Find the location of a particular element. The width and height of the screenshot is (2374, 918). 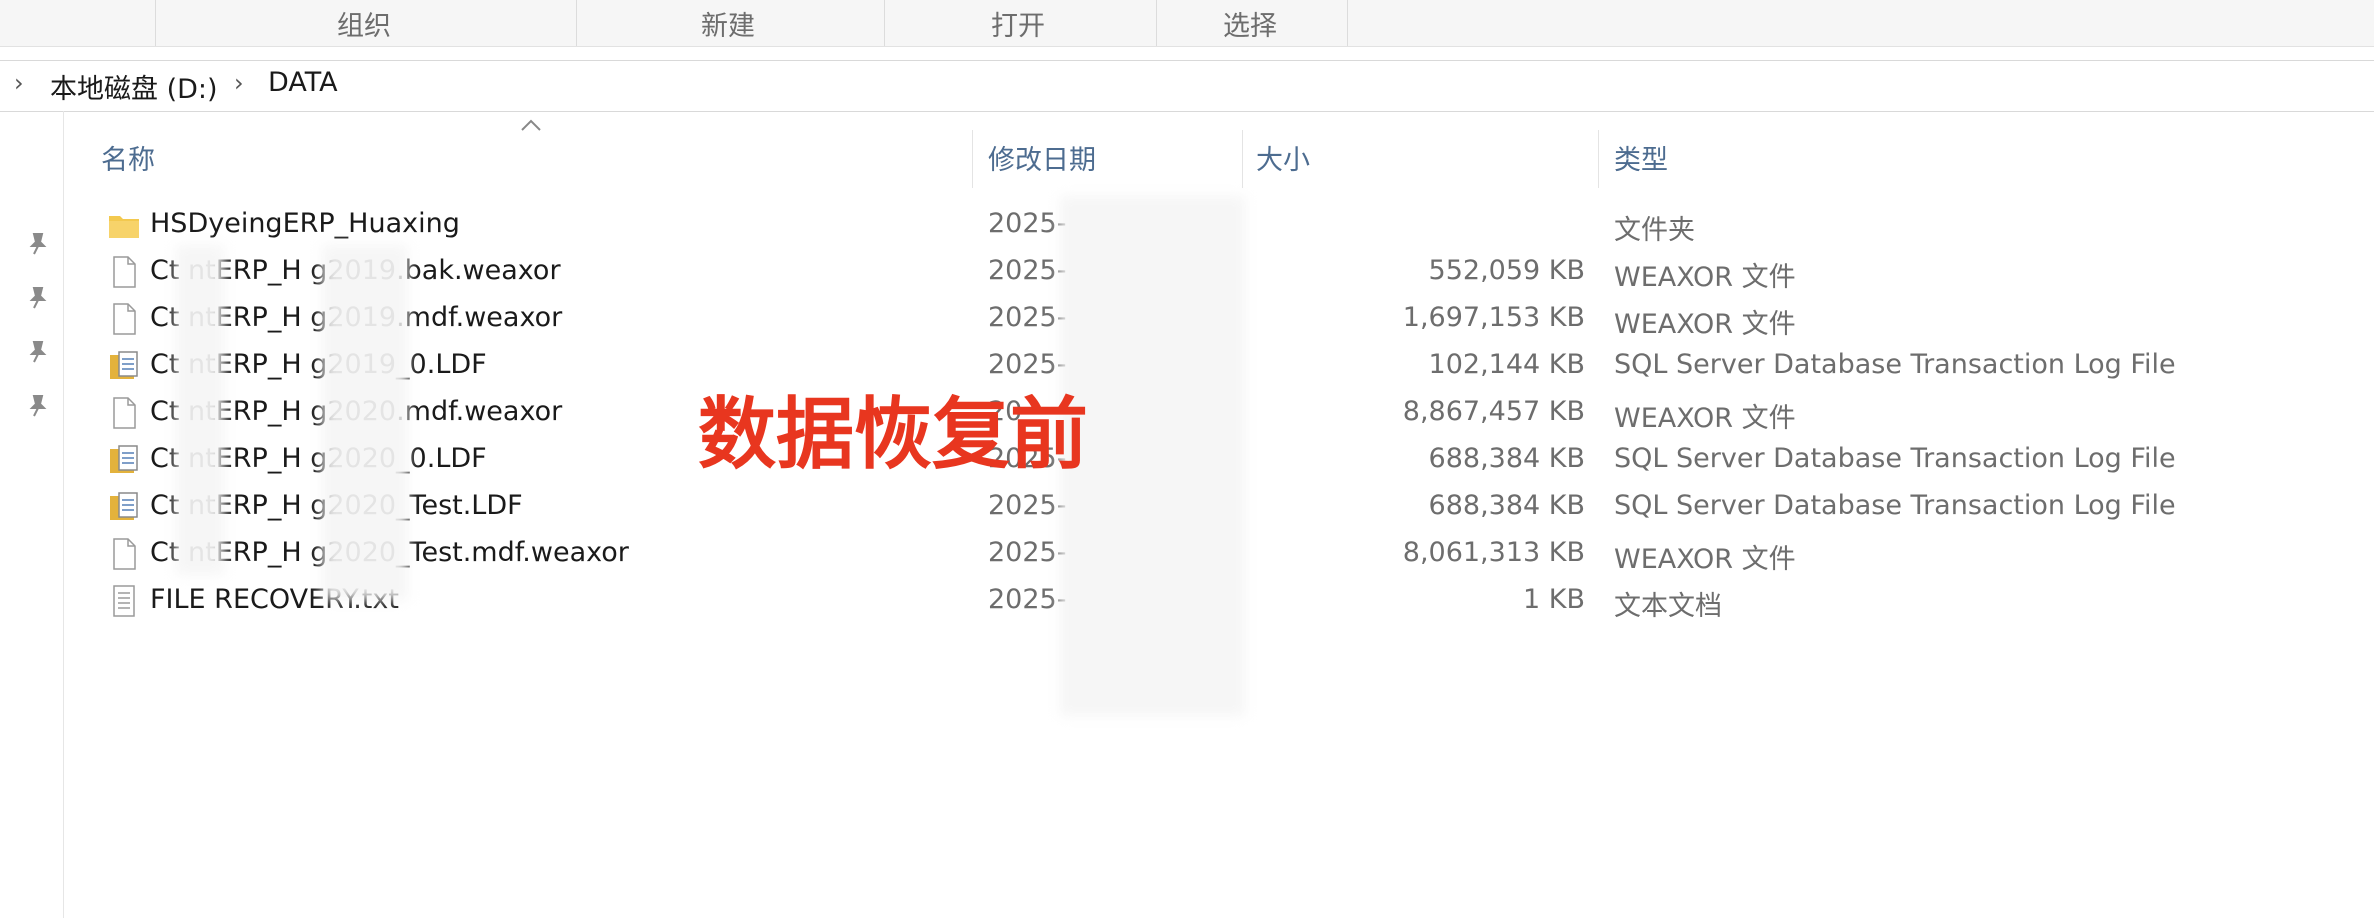

file-size: 8,061,313 KB is located at coordinates (1493, 552).